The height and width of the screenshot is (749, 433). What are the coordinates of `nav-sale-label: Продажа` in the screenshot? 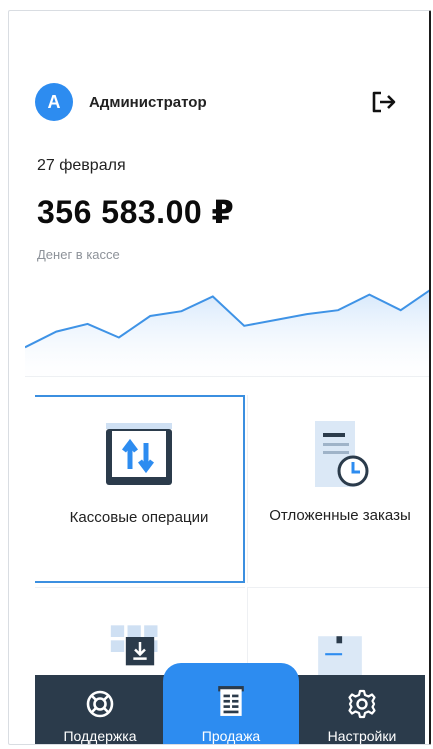 It's located at (231, 736).